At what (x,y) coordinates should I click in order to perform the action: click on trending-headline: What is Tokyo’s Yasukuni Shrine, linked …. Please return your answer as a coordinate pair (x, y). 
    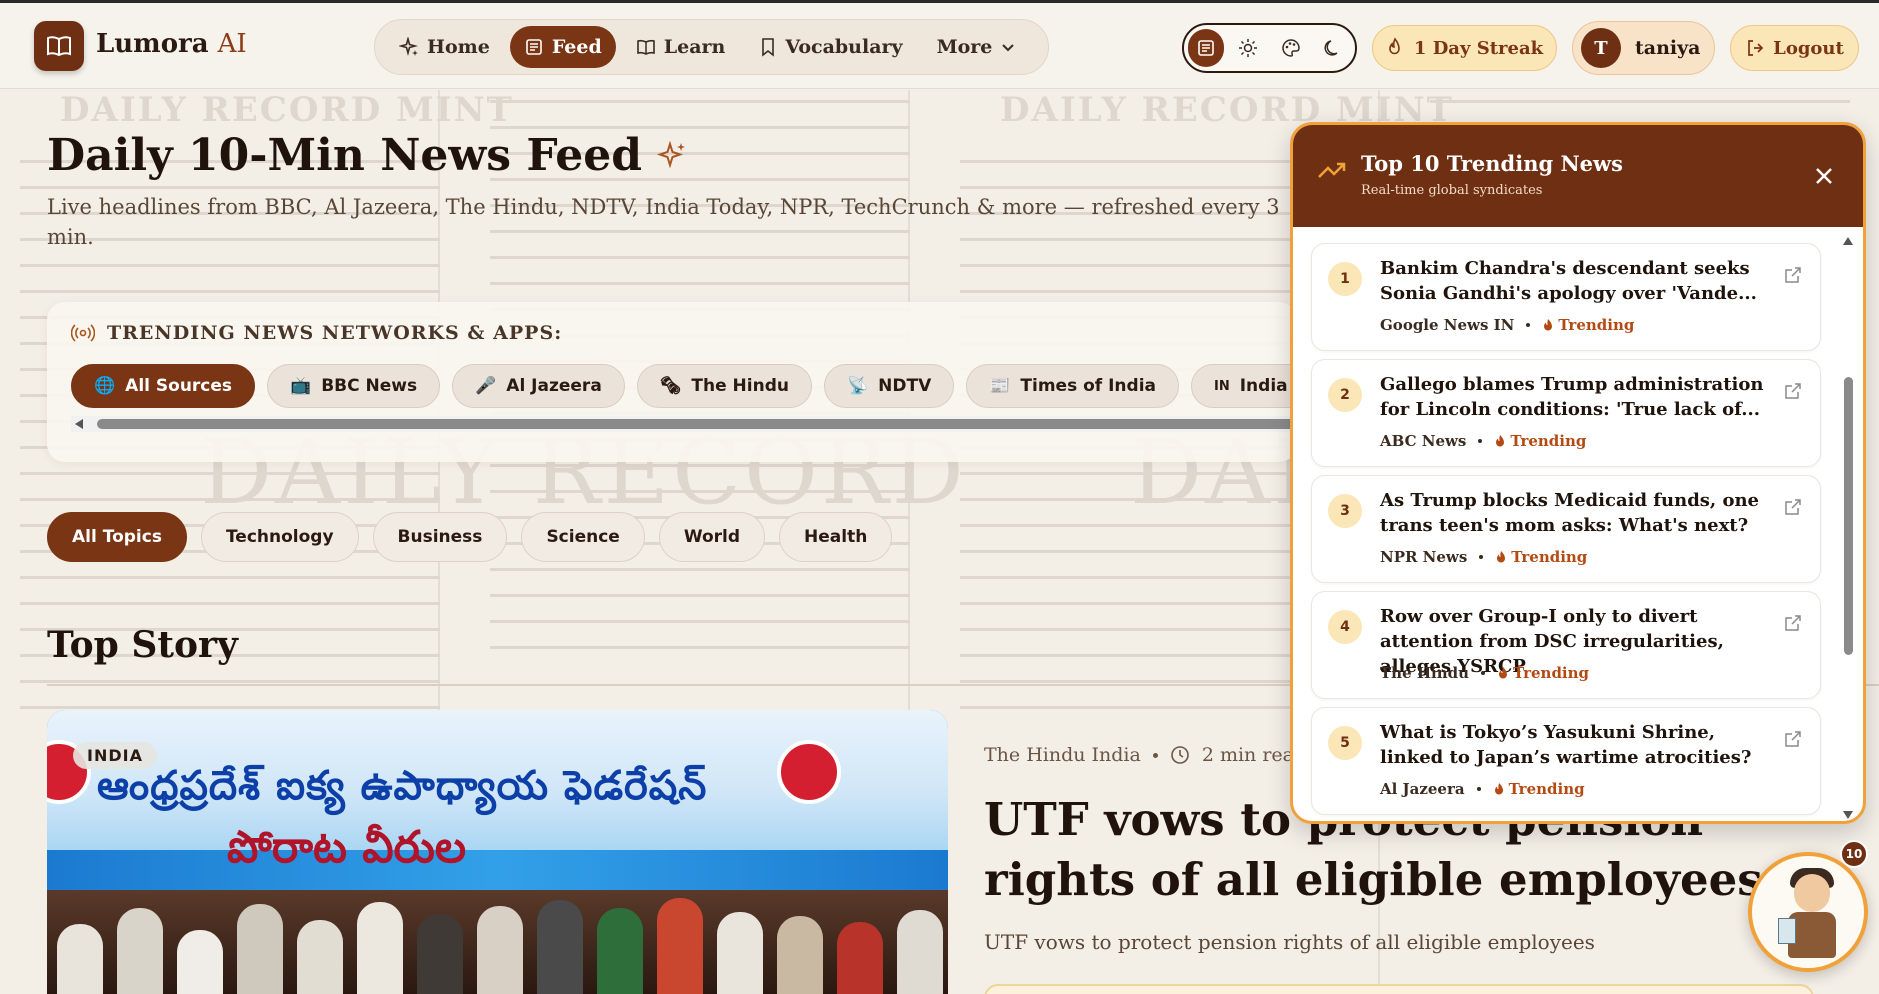
    Looking at the image, I should click on (1580, 745).